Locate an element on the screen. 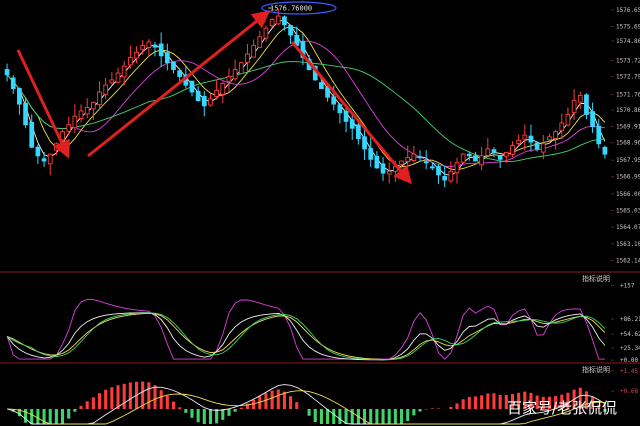 Image resolution: width=640 pixels, height=426 pixels. osc-j-line is located at coordinates (305, 329).